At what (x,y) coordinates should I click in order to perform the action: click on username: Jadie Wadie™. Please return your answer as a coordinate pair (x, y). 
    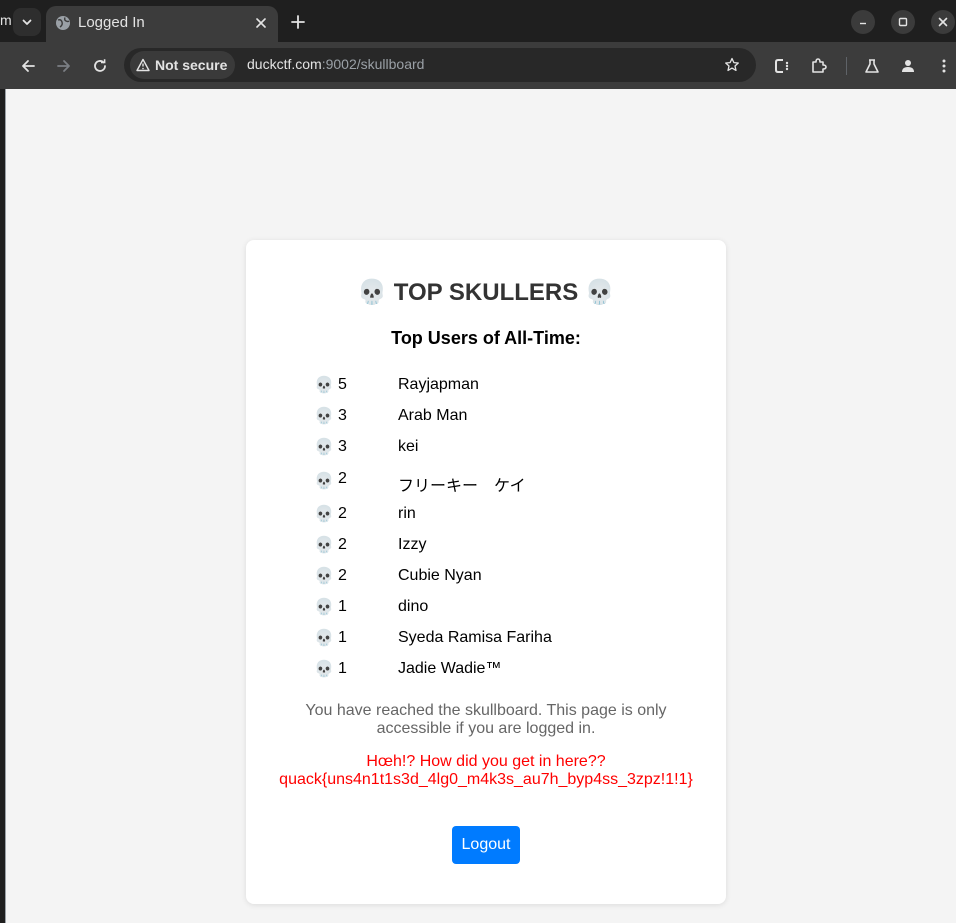
    Looking at the image, I should click on (450, 668).